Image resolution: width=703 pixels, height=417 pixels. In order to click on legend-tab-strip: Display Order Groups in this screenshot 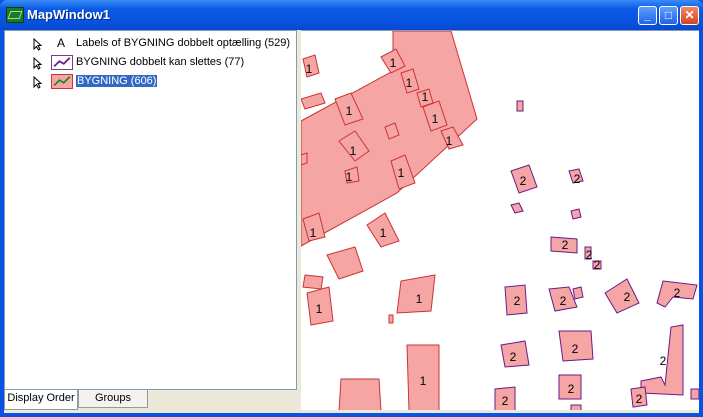, I will do `click(150, 400)`.